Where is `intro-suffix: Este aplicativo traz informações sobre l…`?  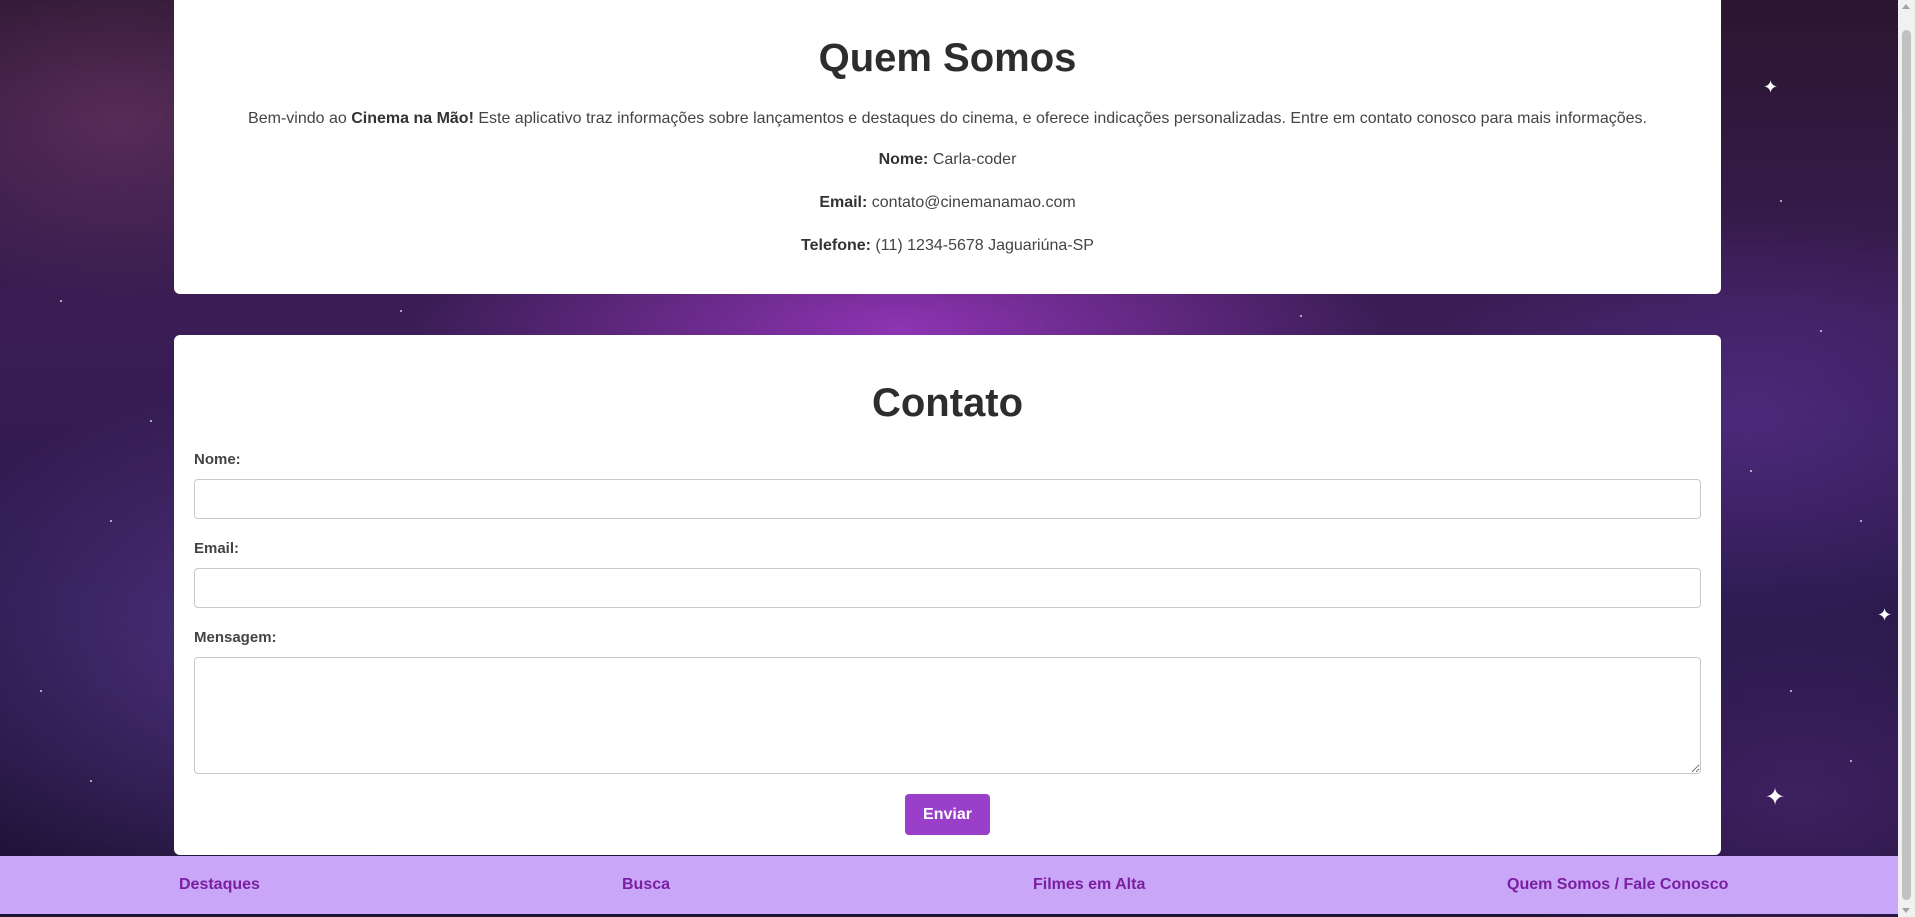 intro-suffix: Este aplicativo traz informações sobre l… is located at coordinates (1060, 118).